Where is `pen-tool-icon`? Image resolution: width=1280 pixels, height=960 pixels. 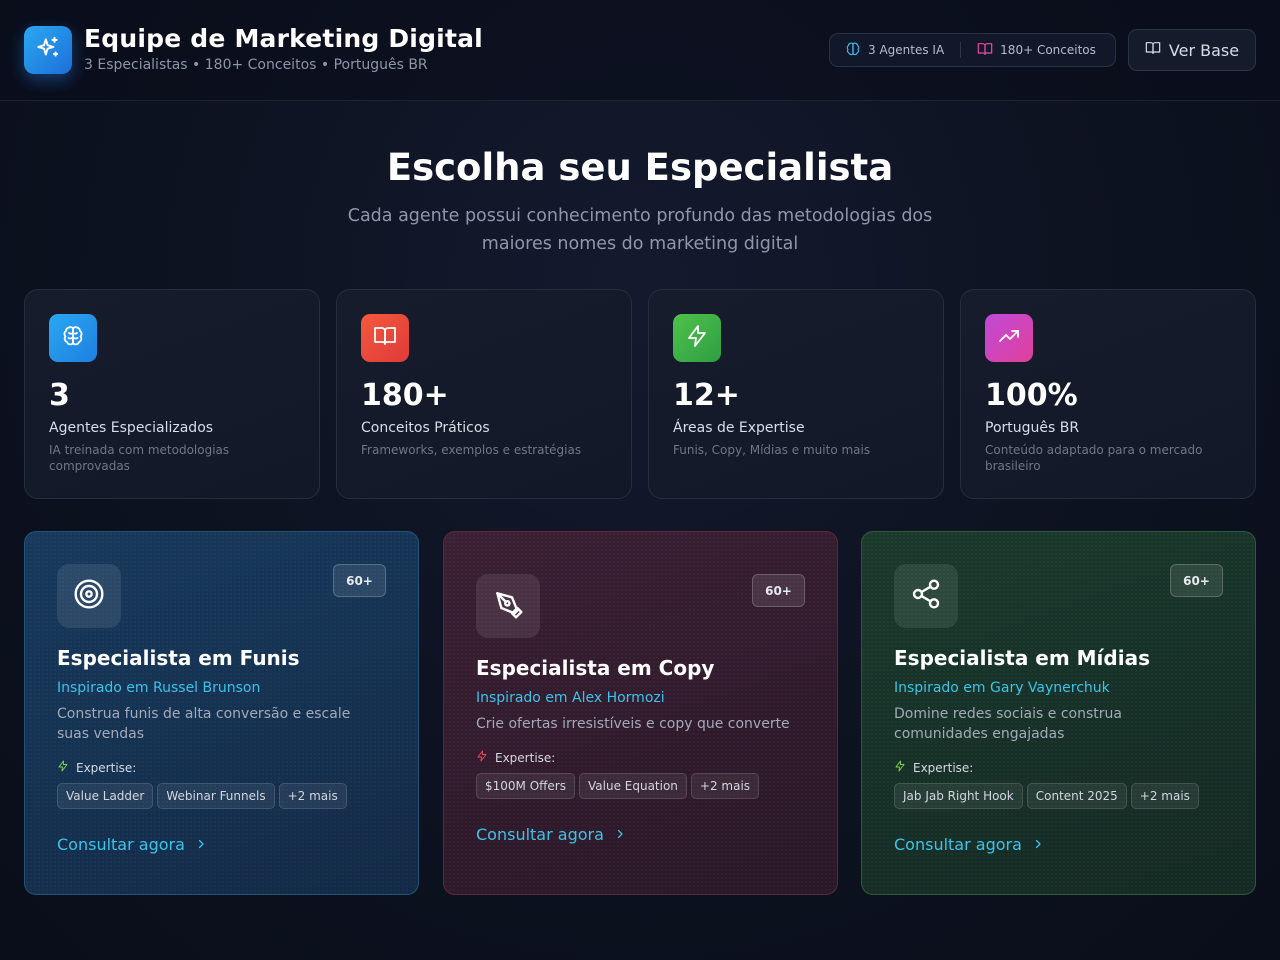 pen-tool-icon is located at coordinates (508, 606).